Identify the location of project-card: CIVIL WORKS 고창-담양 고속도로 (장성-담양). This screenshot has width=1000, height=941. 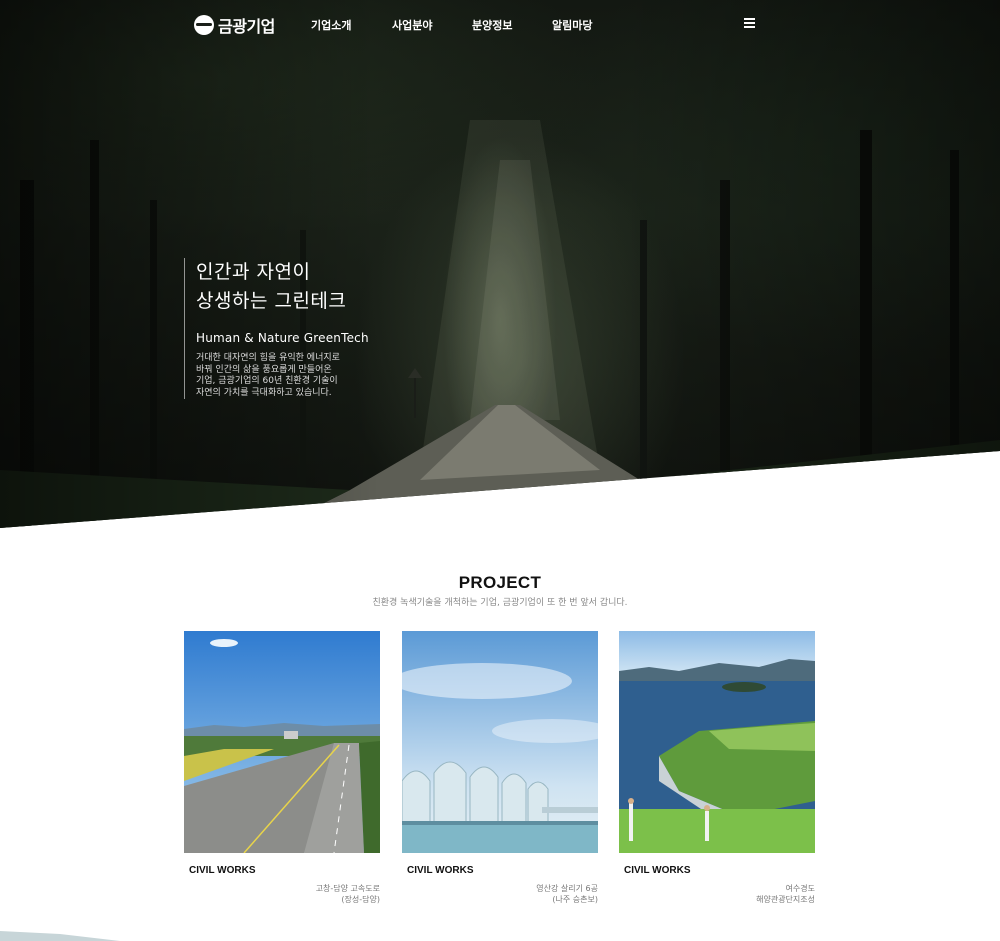
(282, 771).